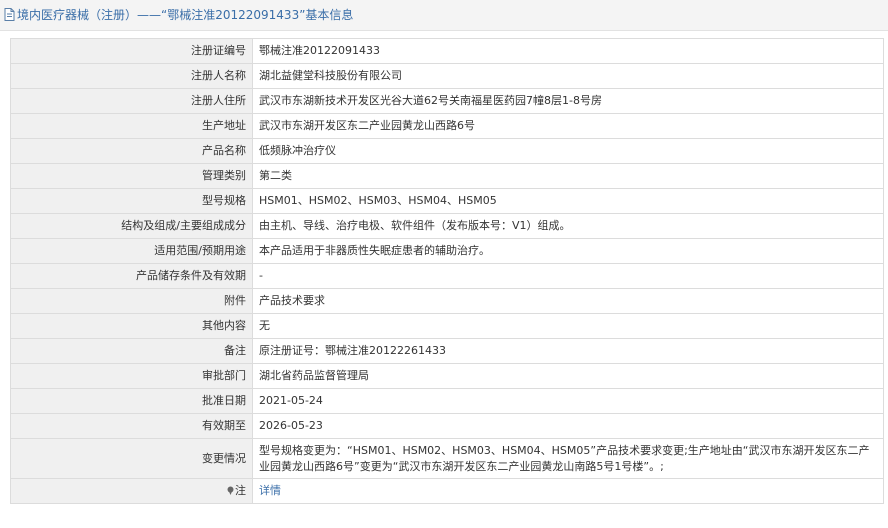  I want to click on page-title: 境内医疗器械（注册）——“鄂械注准20122091433”基本信息, so click(185, 15).